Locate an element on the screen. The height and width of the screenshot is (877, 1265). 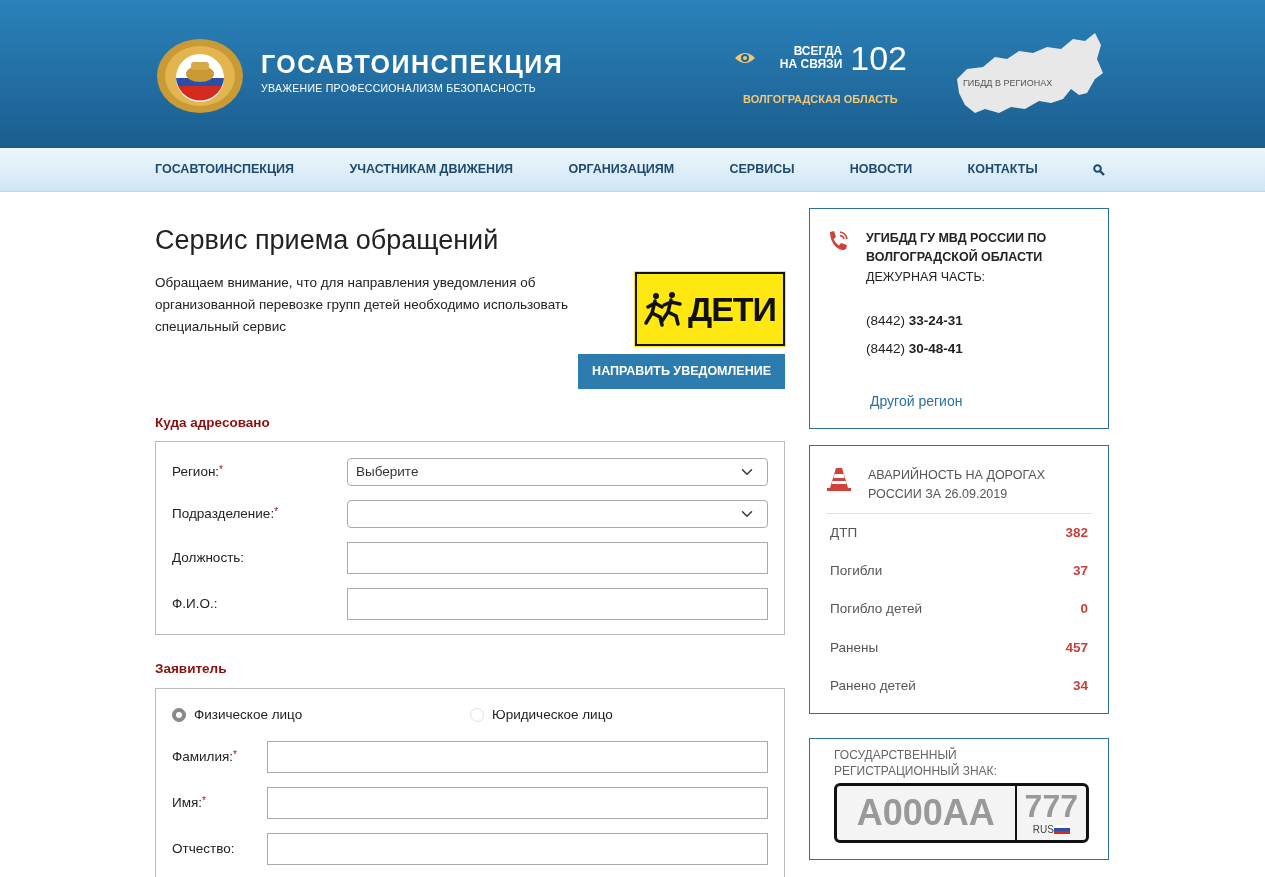
section-heading: Заявитель is located at coordinates (191, 669).